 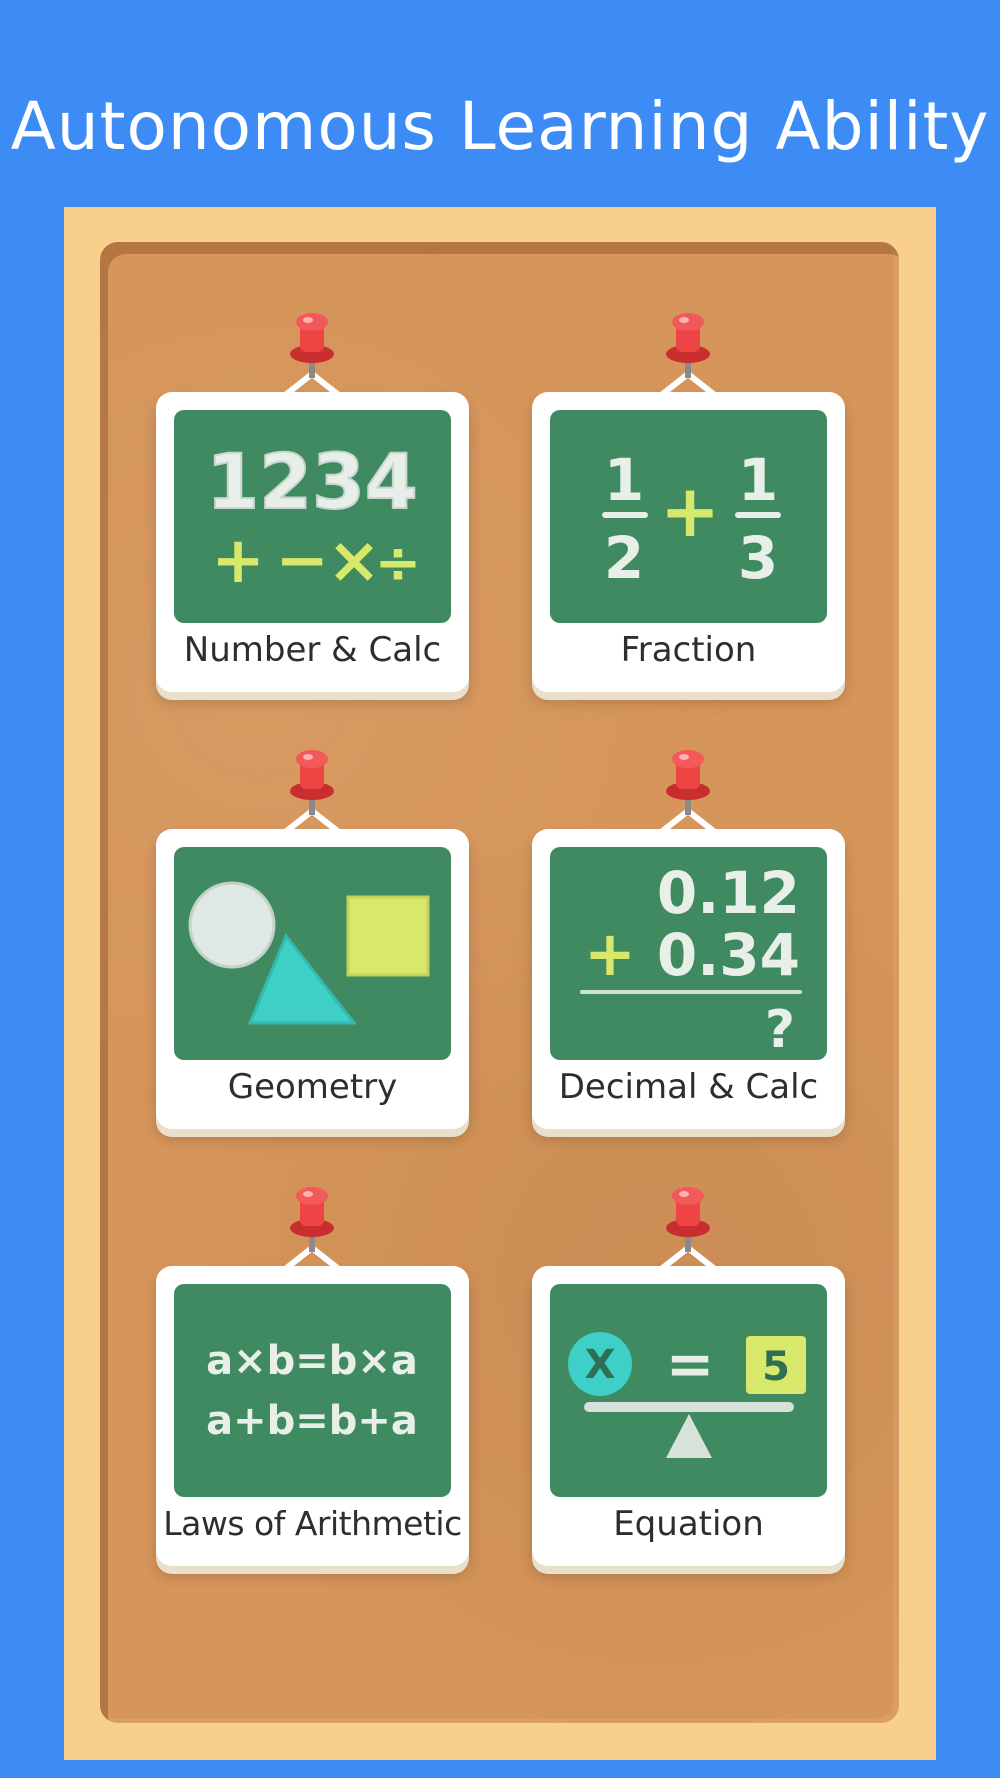 What do you see at coordinates (312, 1523) in the screenshot?
I see `card-label: Laws of Arithmetic` at bounding box center [312, 1523].